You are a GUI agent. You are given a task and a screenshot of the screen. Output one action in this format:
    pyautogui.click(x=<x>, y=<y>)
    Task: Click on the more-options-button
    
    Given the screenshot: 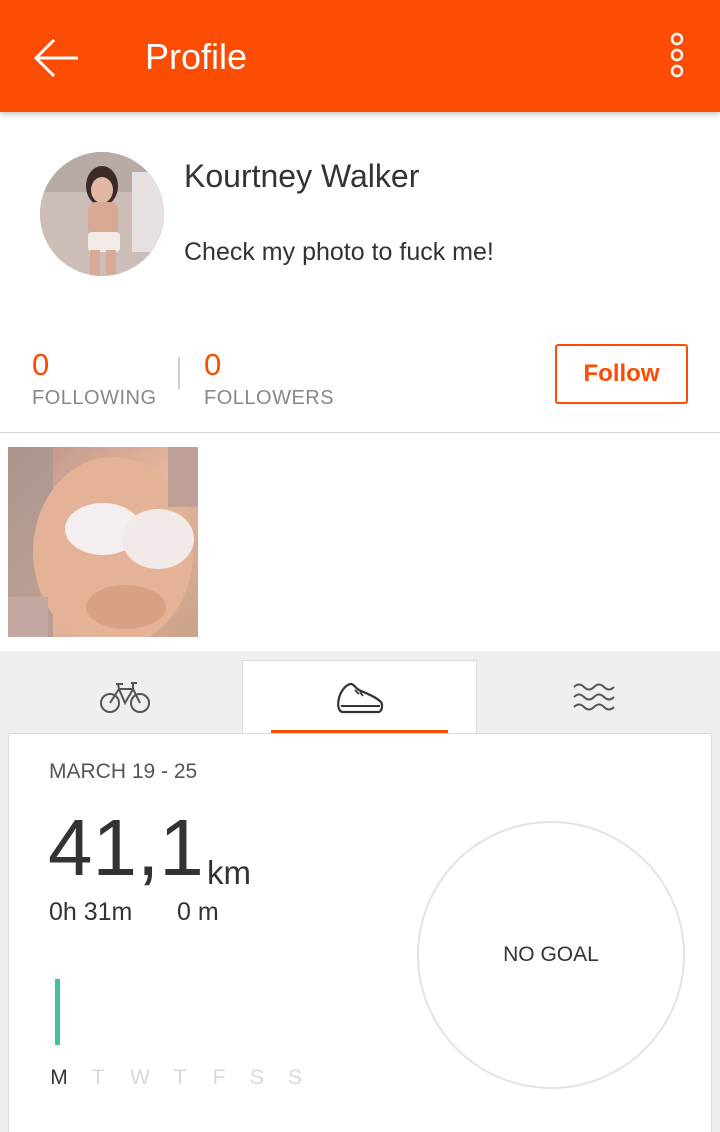 What is the action you would take?
    pyautogui.click(x=678, y=58)
    